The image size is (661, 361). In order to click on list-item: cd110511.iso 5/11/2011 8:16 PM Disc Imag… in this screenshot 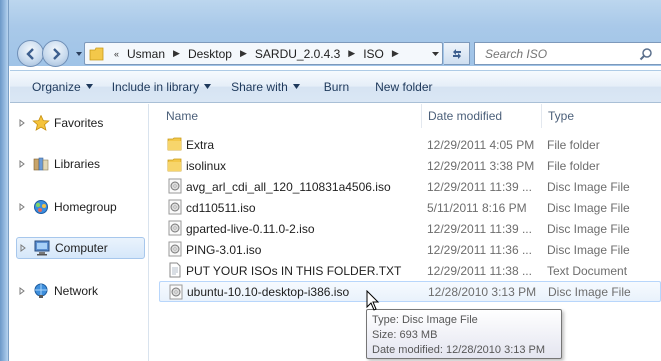, I will do `click(410, 207)`.